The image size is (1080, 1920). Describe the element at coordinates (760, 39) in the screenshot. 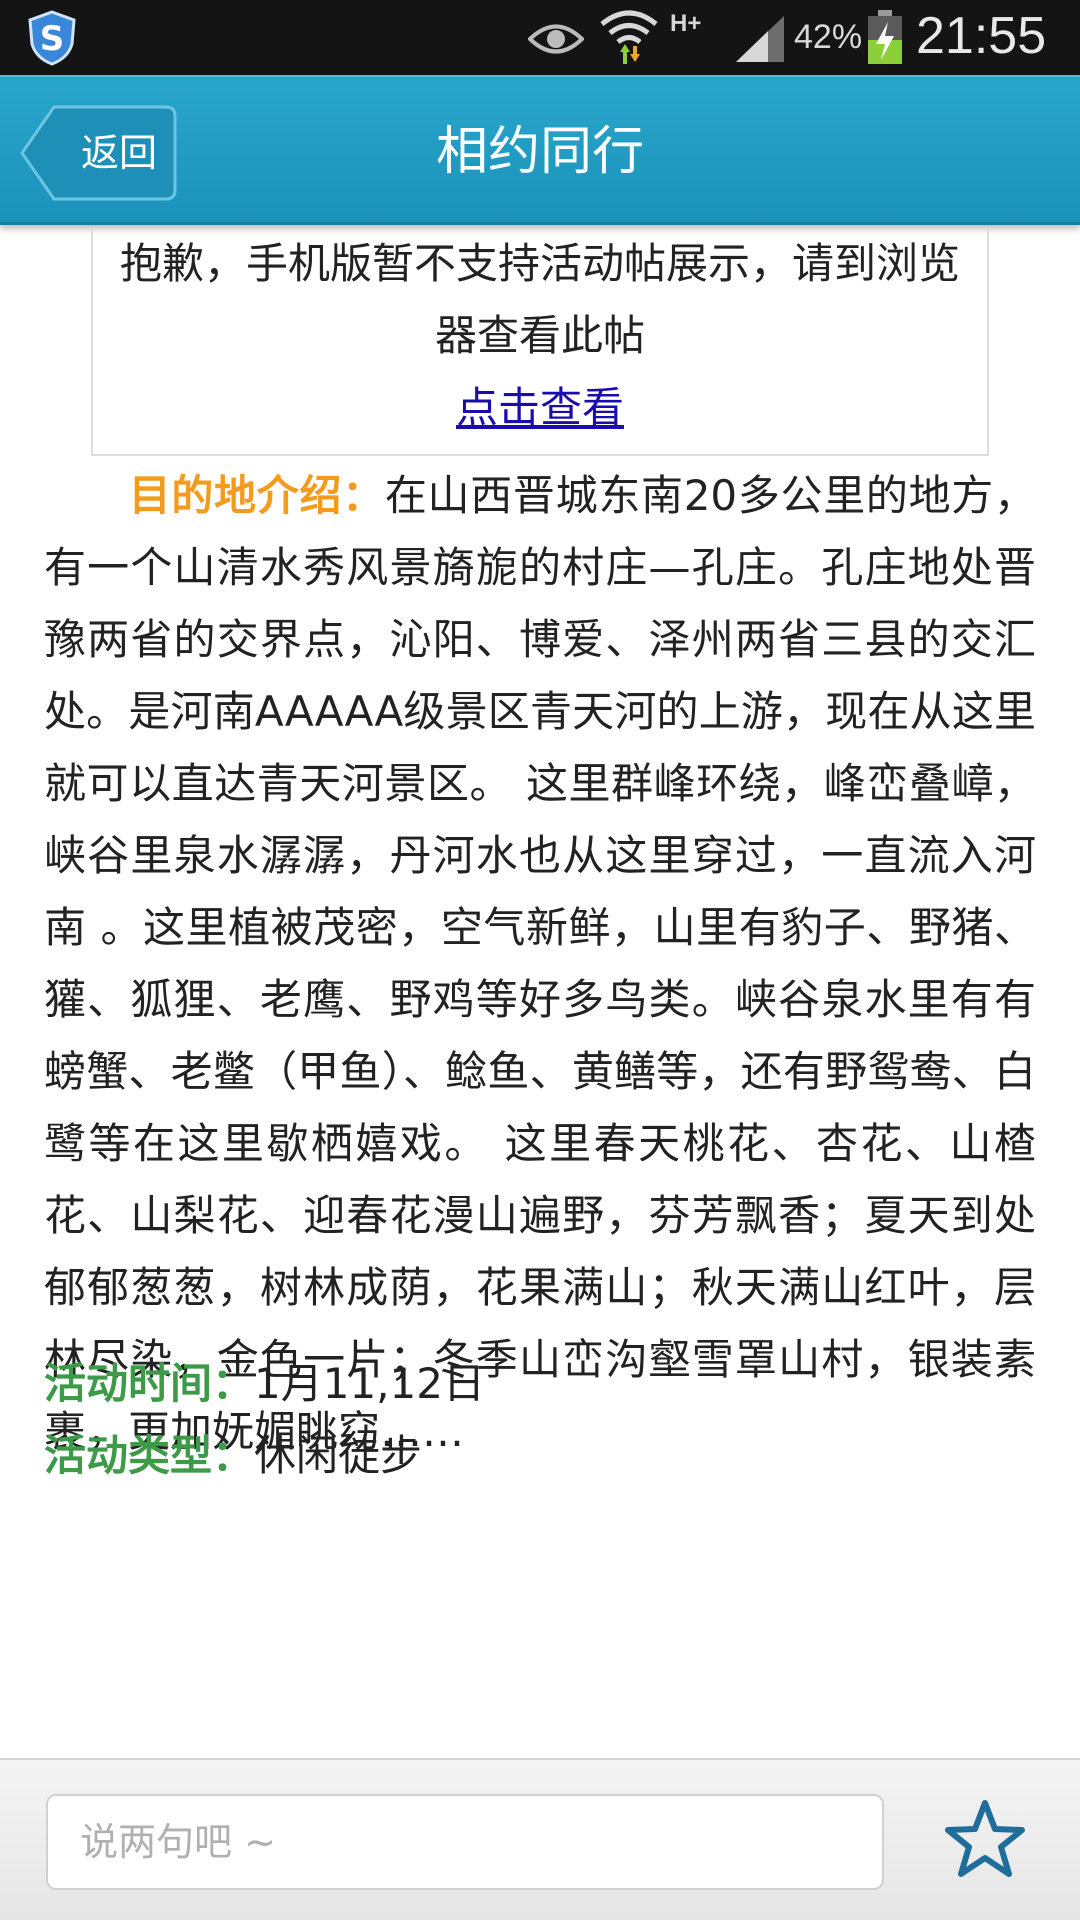

I see `signal-icon` at that location.